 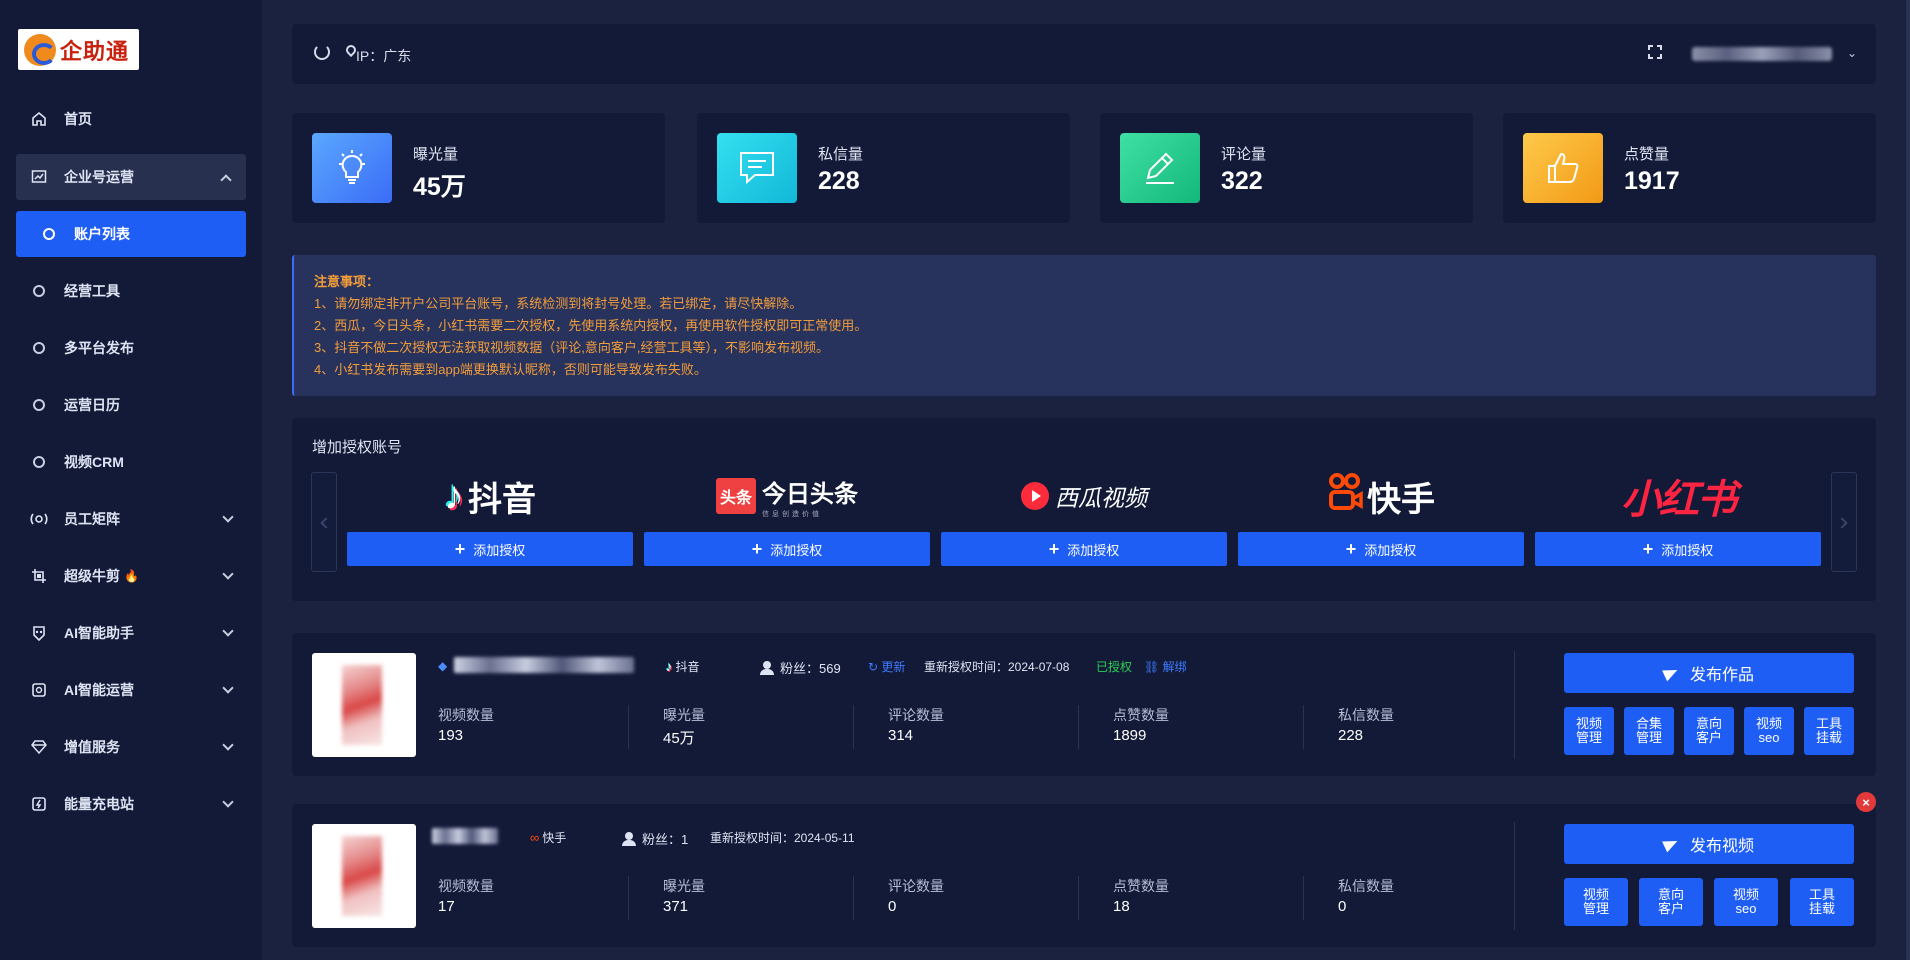 What do you see at coordinates (1160, 168) in the screenshot?
I see `pen-icon` at bounding box center [1160, 168].